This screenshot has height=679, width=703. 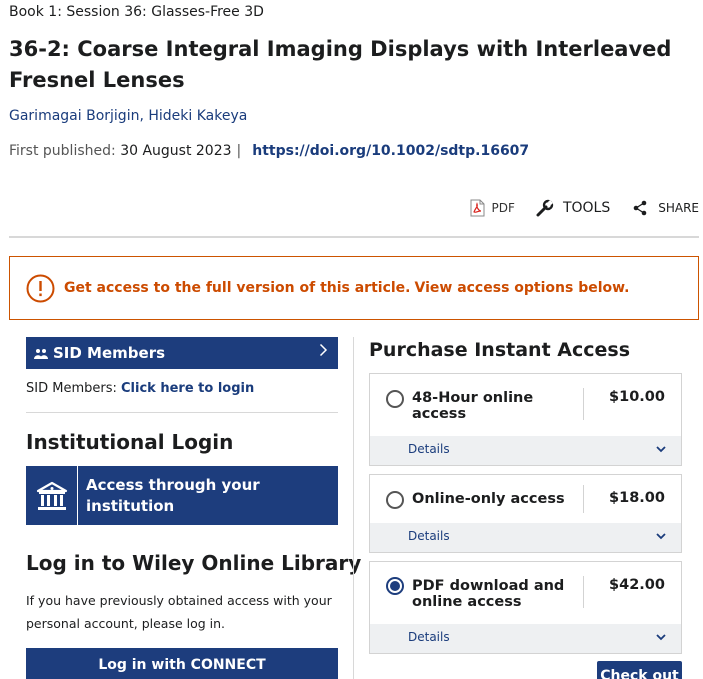 I want to click on sid-login-text: SID Members: Click here to login, so click(x=140, y=388).